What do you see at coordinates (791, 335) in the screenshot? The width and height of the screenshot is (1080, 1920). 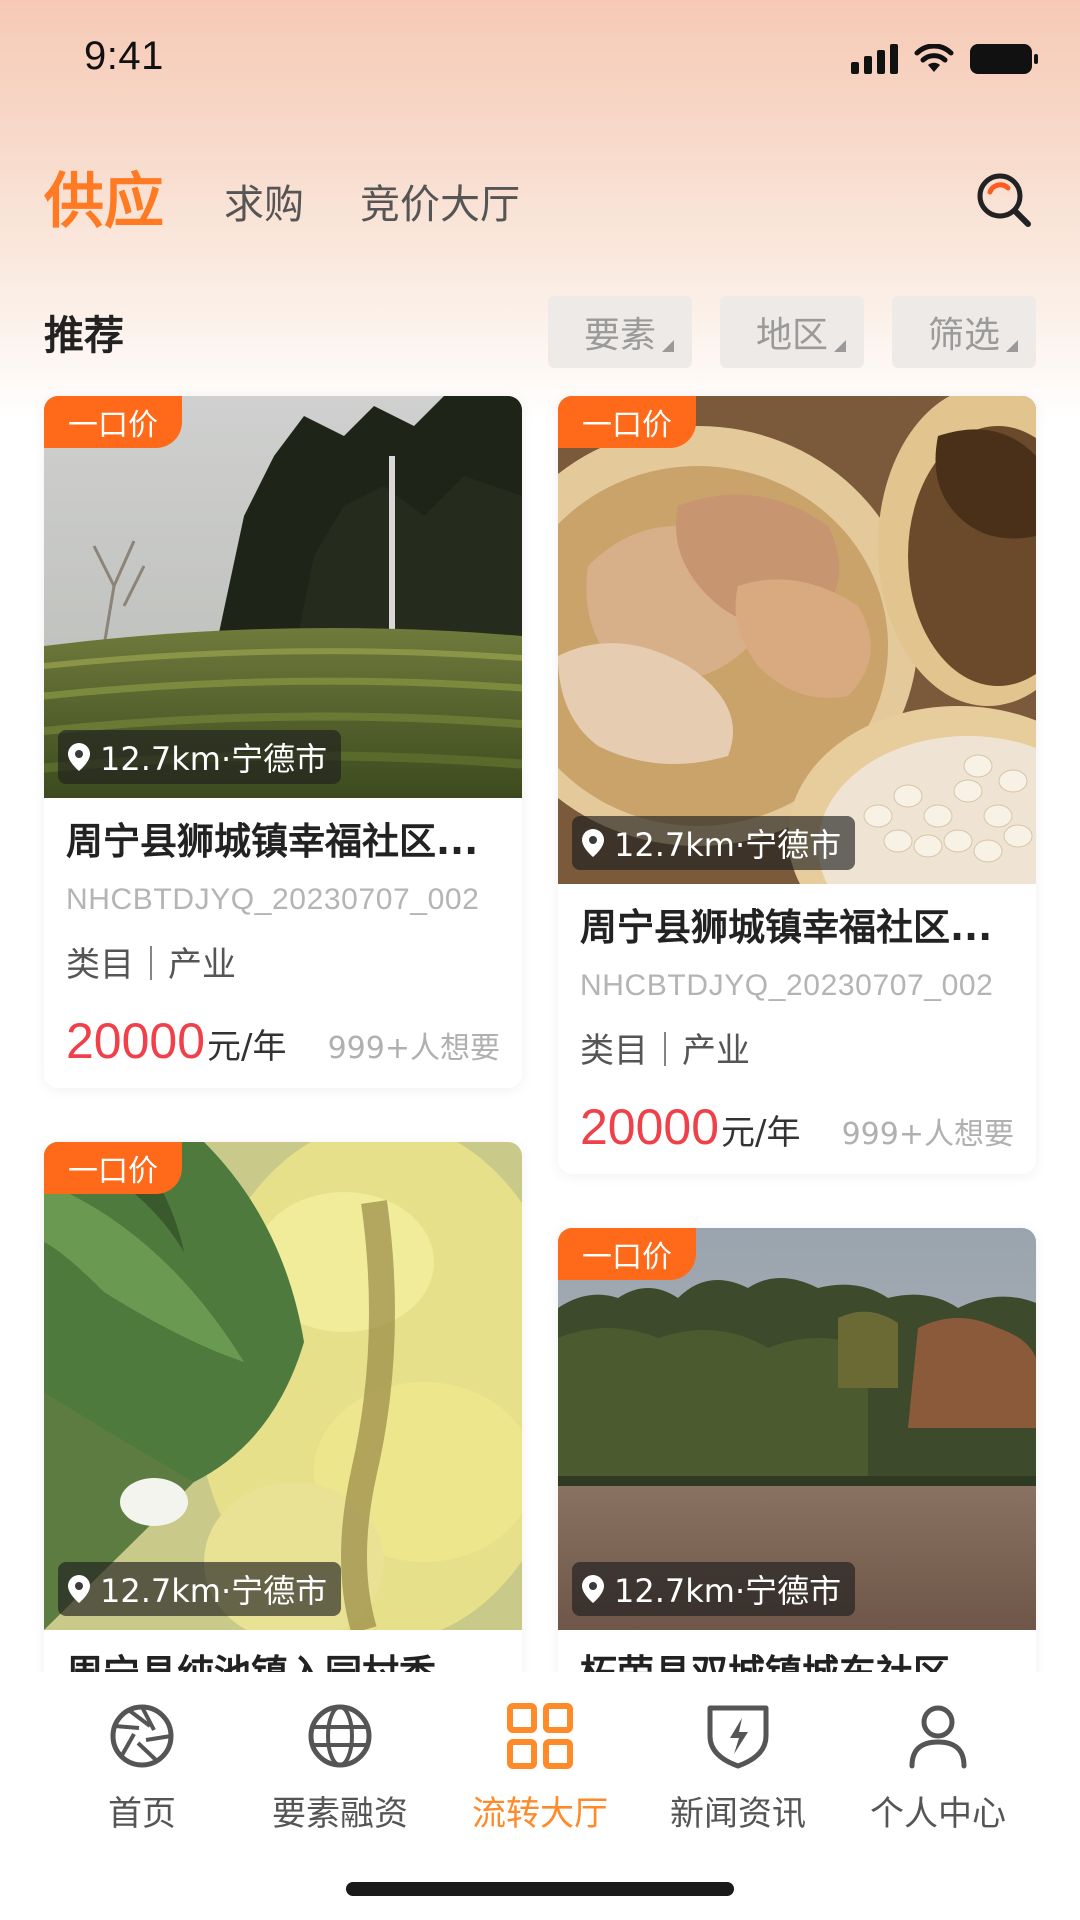 I see `filter-label: 地区` at bounding box center [791, 335].